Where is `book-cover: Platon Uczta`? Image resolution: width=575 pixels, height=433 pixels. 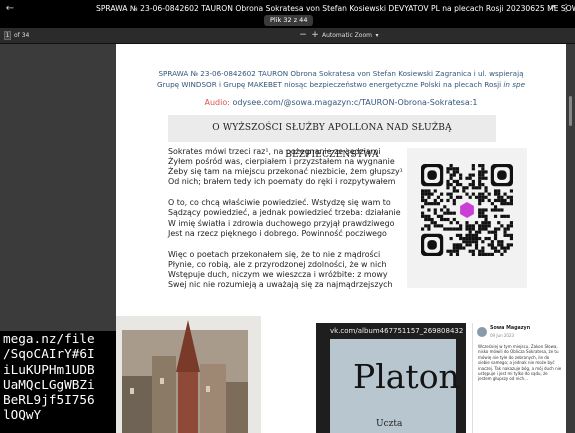
book-cover: Platon Uczta is located at coordinates (395, 386).